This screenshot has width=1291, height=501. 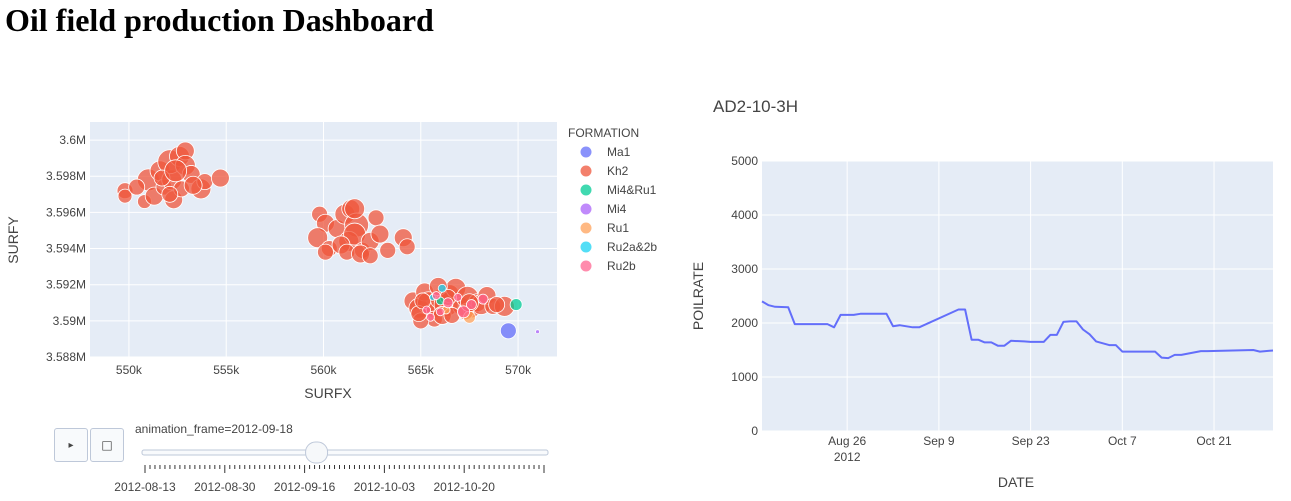 I want to click on line-series, so click(x=1017, y=330).